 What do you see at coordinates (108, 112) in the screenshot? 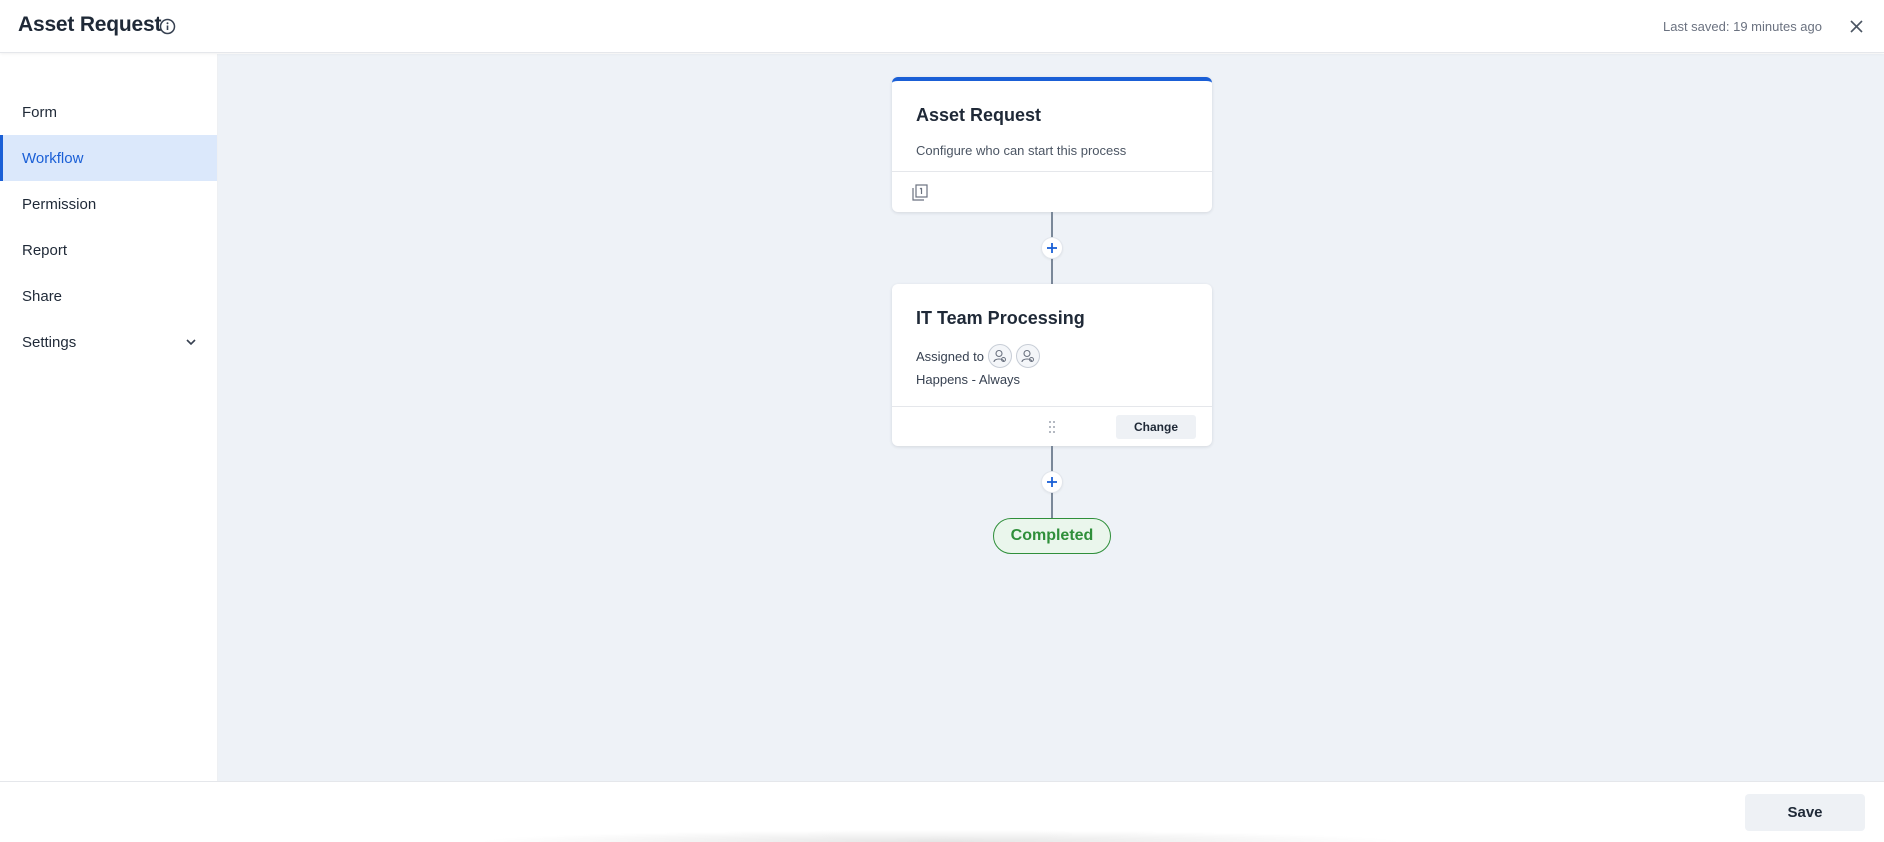
I see `sidebar-item-form: Form` at bounding box center [108, 112].